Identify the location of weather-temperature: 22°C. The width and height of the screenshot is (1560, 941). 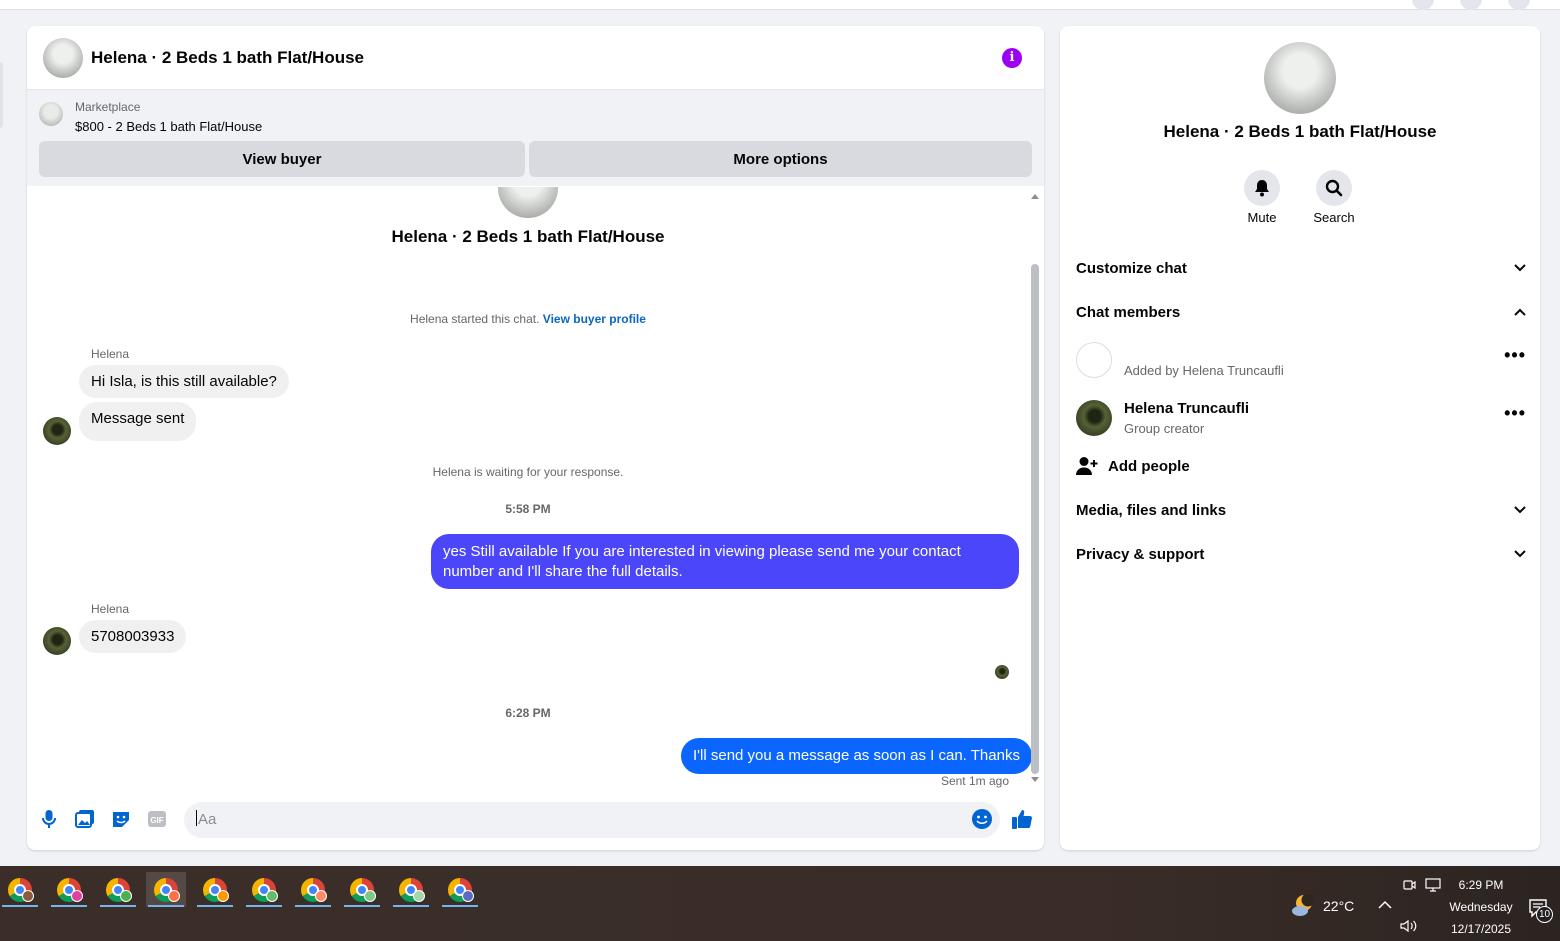
(1338, 906).